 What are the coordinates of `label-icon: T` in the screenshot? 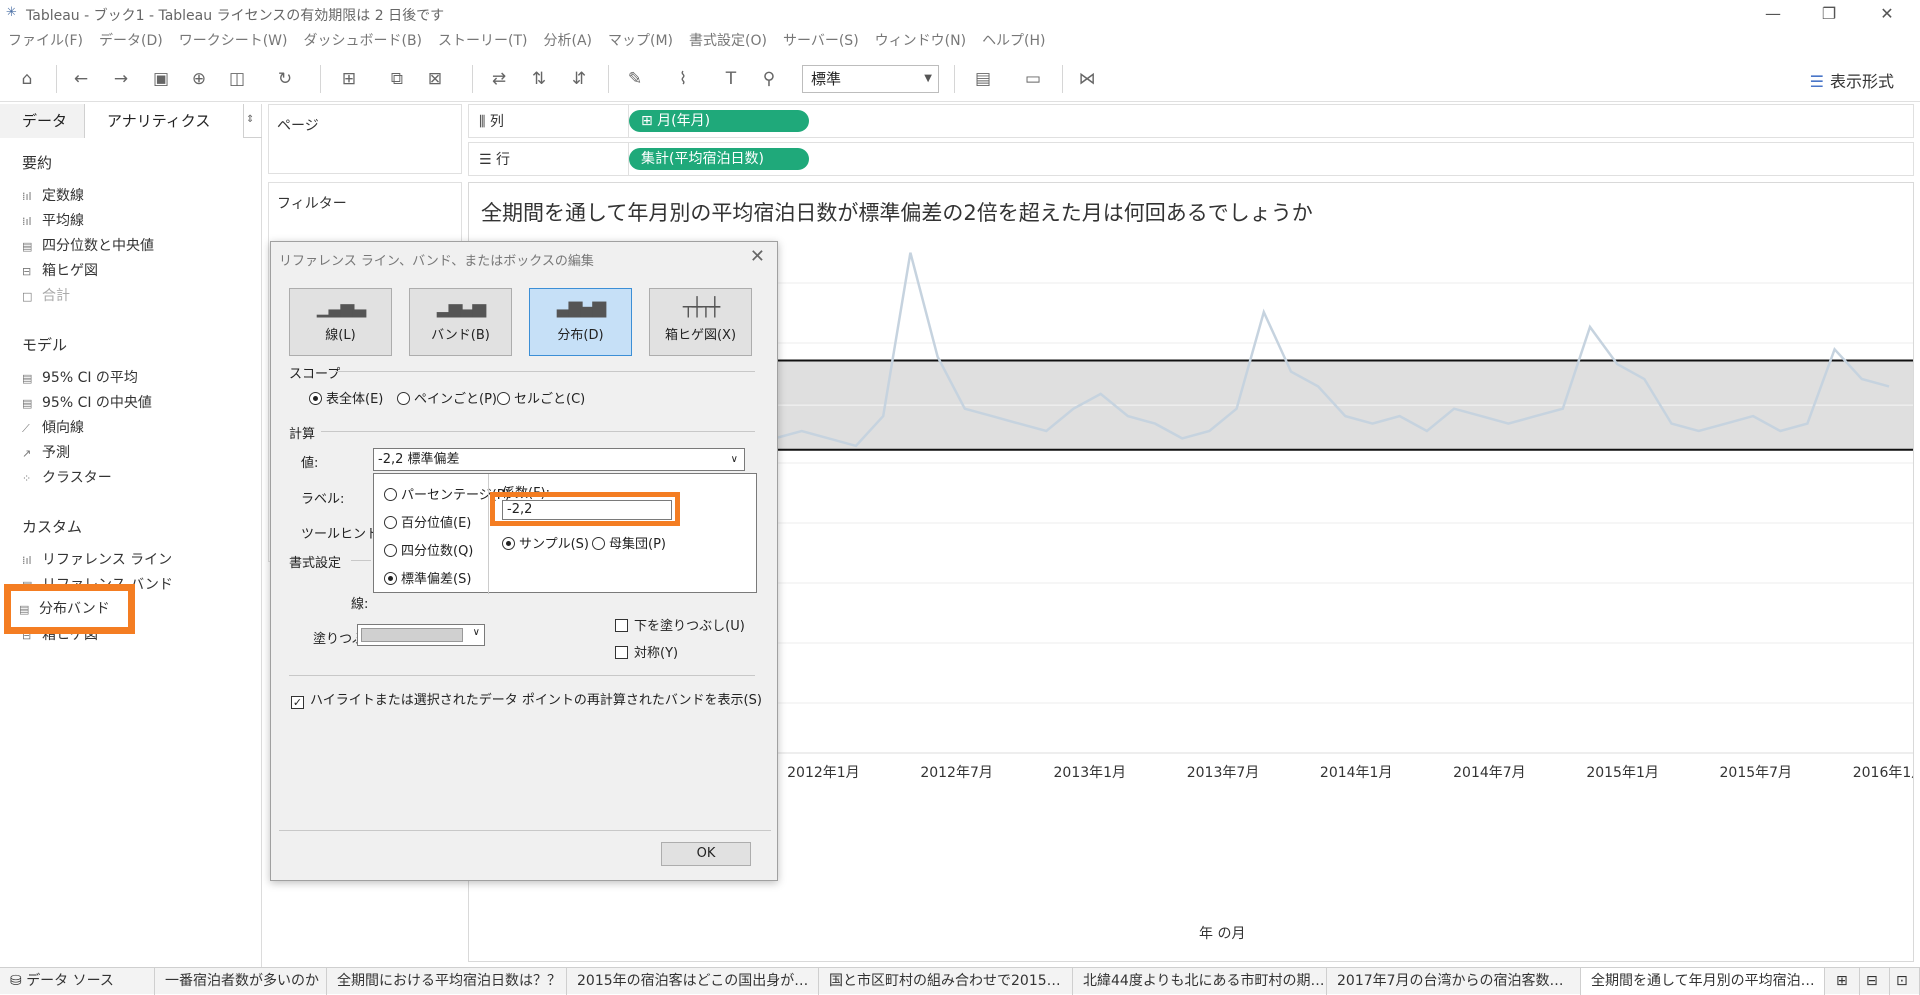 It's located at (731, 79).